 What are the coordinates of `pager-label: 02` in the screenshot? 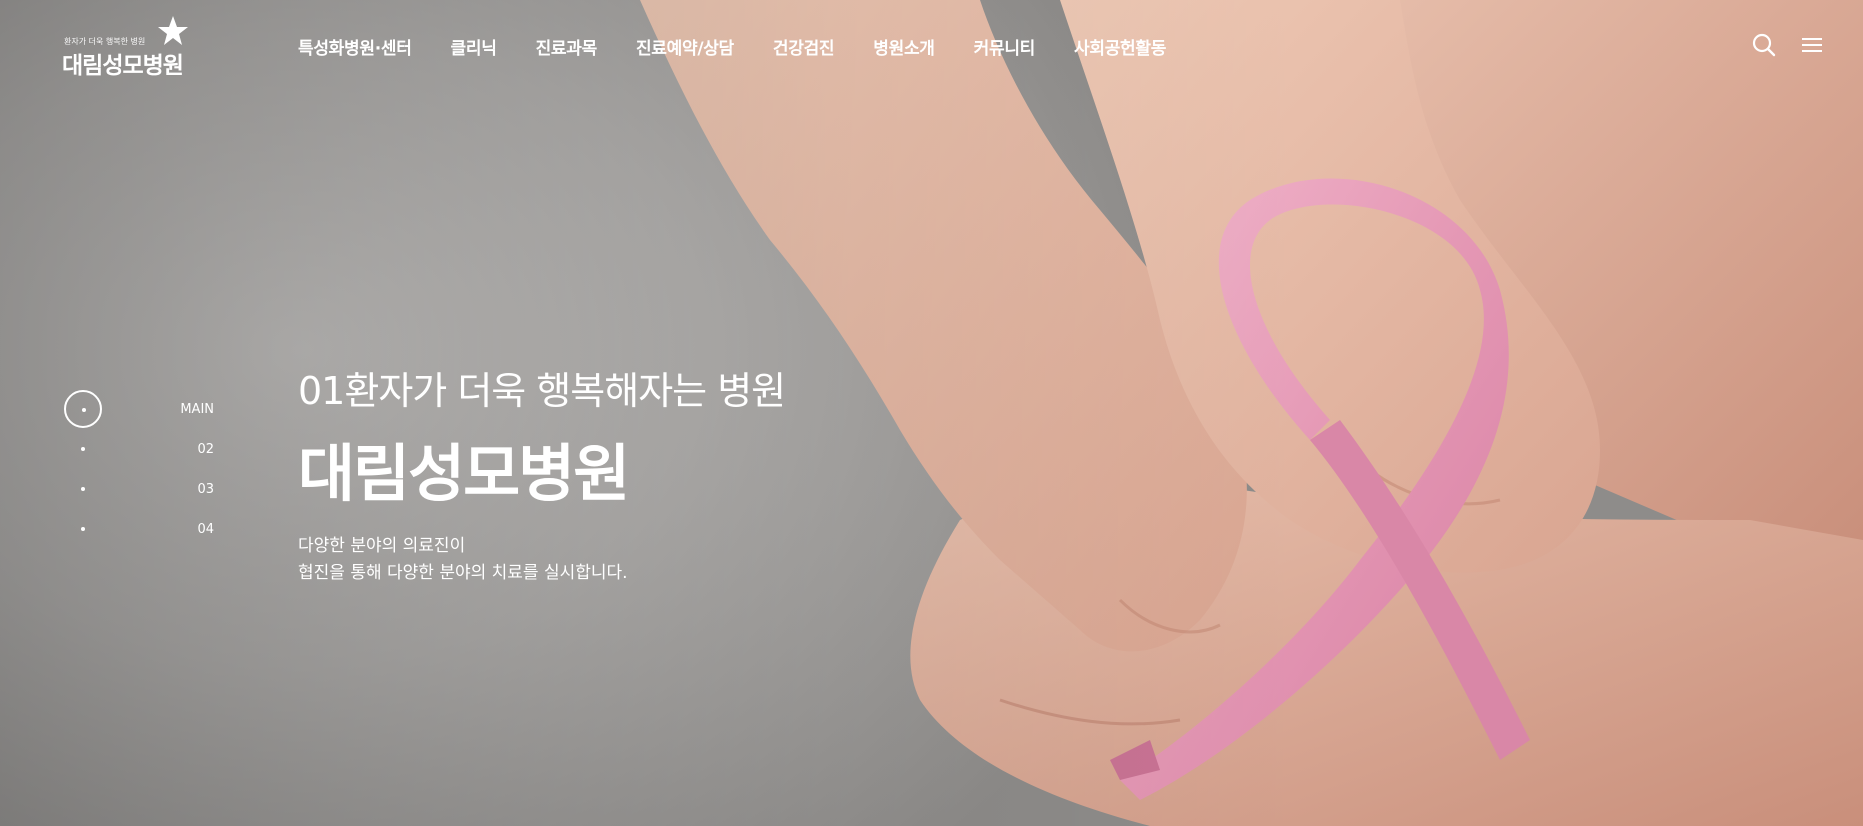 It's located at (184, 449).